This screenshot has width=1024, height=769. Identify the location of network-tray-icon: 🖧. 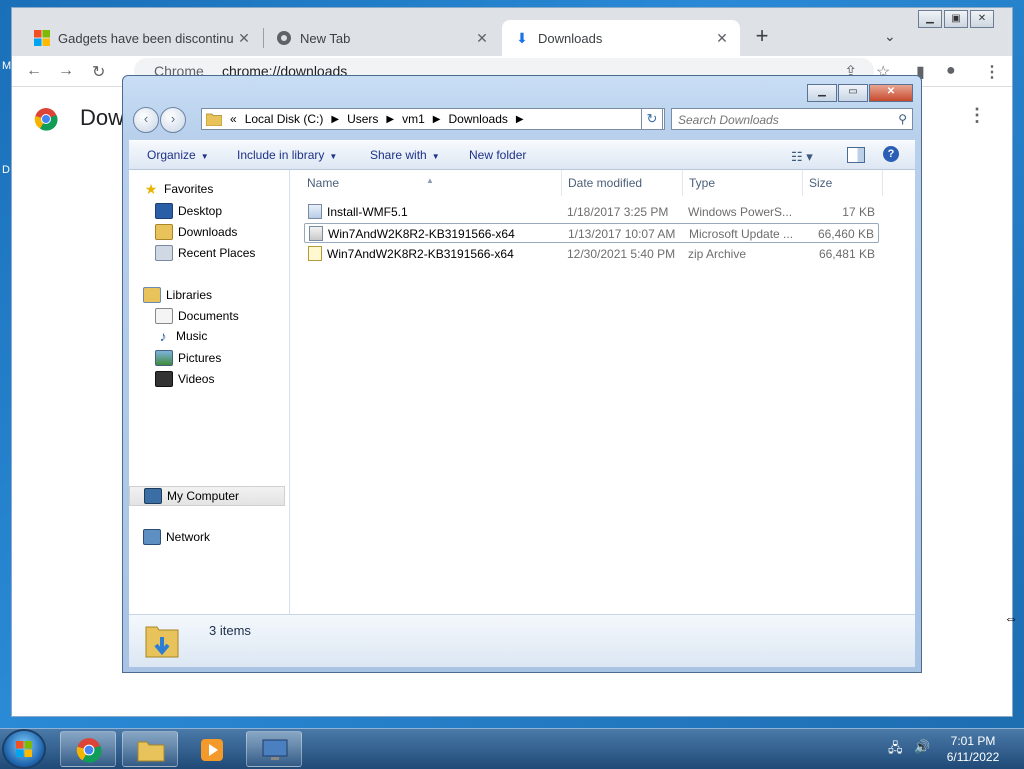
(895, 750).